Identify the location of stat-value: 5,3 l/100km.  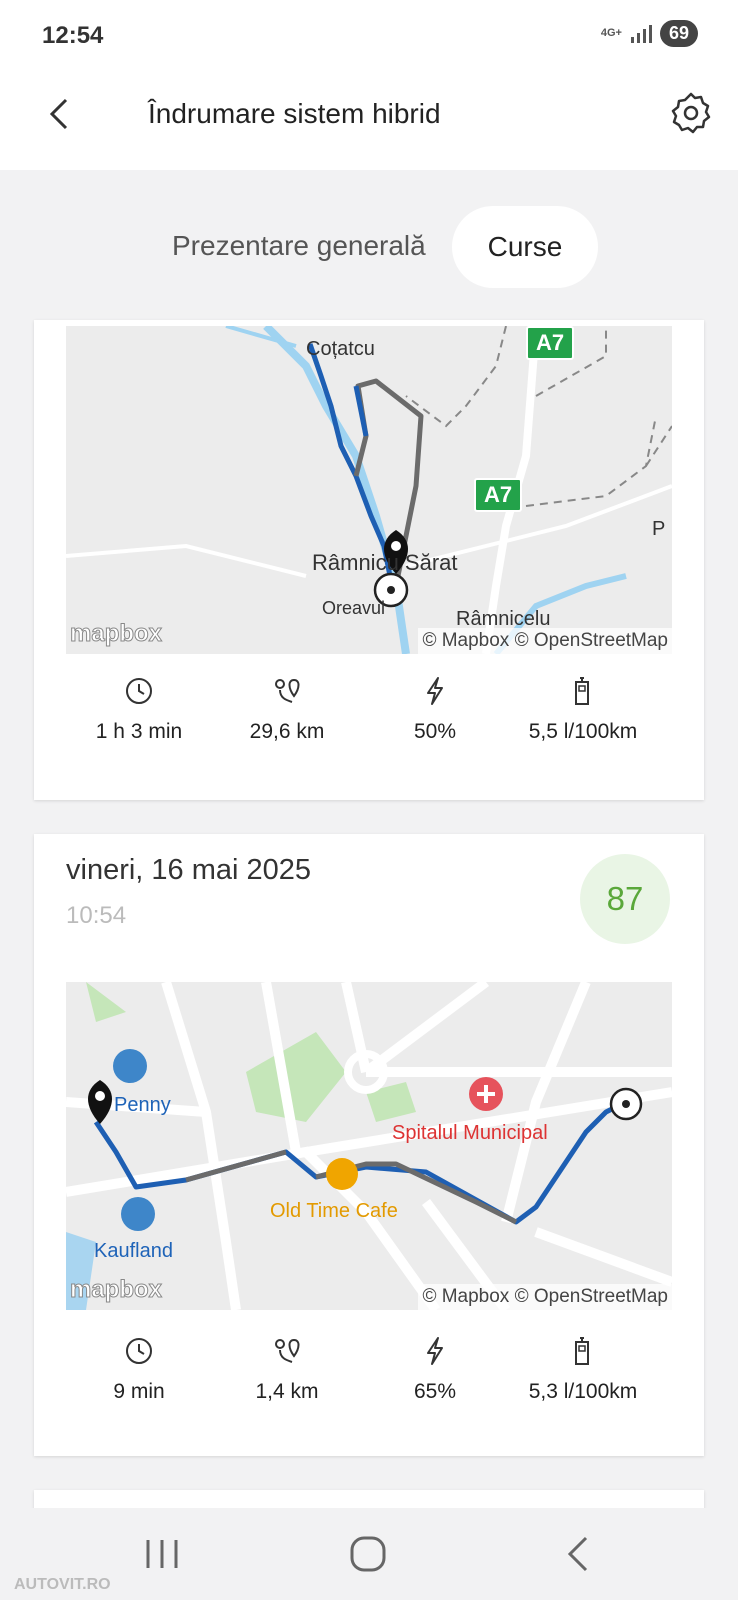
(583, 1391).